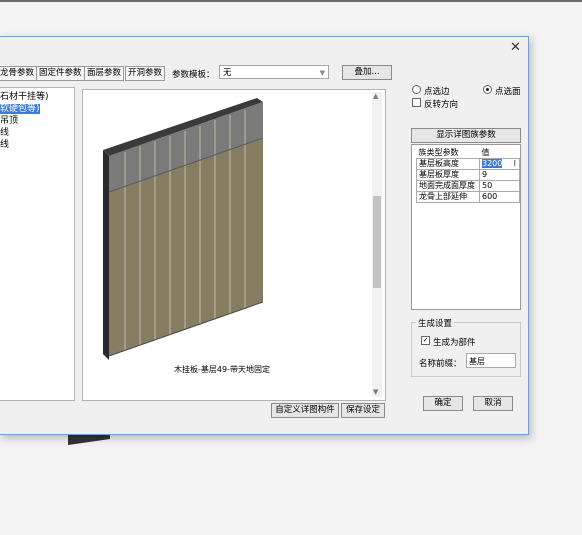 The height and width of the screenshot is (535, 582). I want to click on tree-item-label: 软硬包等), so click(20, 109).